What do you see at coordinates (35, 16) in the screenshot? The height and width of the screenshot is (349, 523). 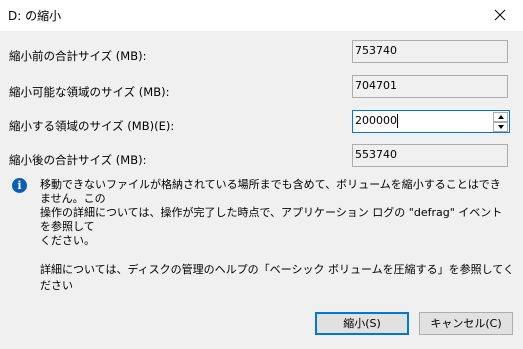 I see `window-title: D: の縮小` at bounding box center [35, 16].